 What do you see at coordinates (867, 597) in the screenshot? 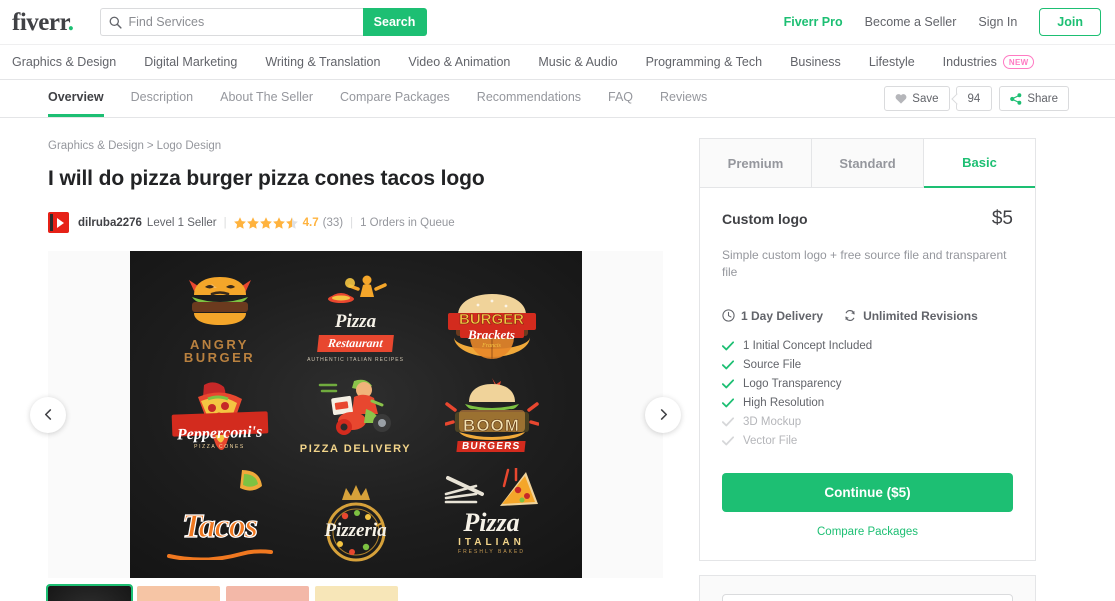
I see `contact-seller-button: Contact Seller` at bounding box center [867, 597].